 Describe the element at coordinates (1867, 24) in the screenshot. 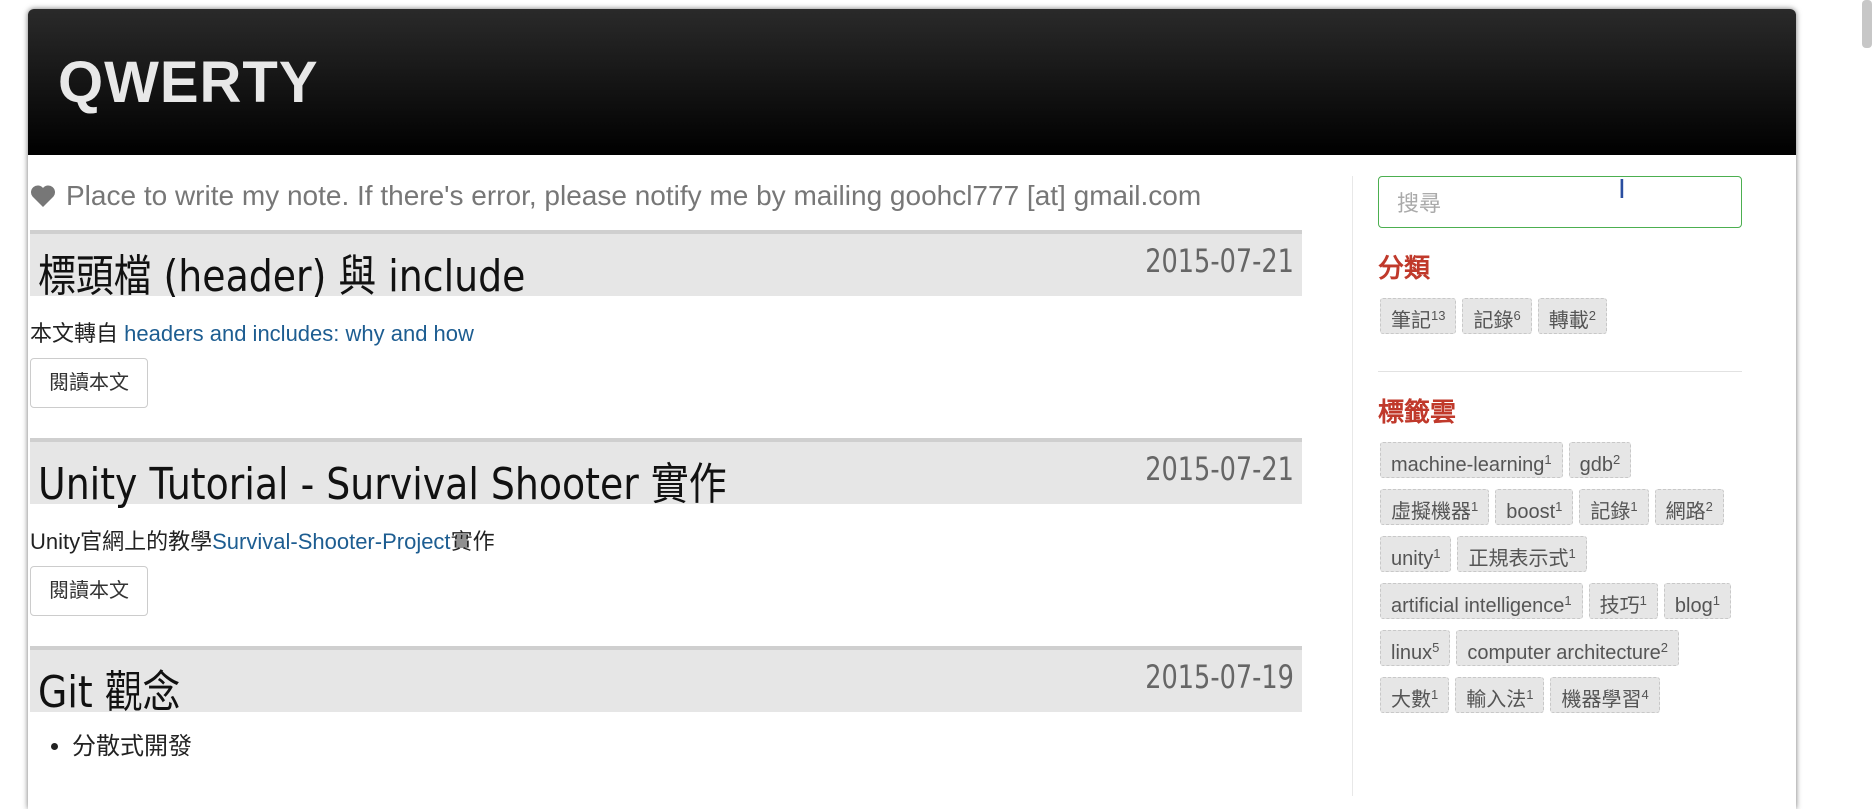

I see `page-scrollbar` at that location.